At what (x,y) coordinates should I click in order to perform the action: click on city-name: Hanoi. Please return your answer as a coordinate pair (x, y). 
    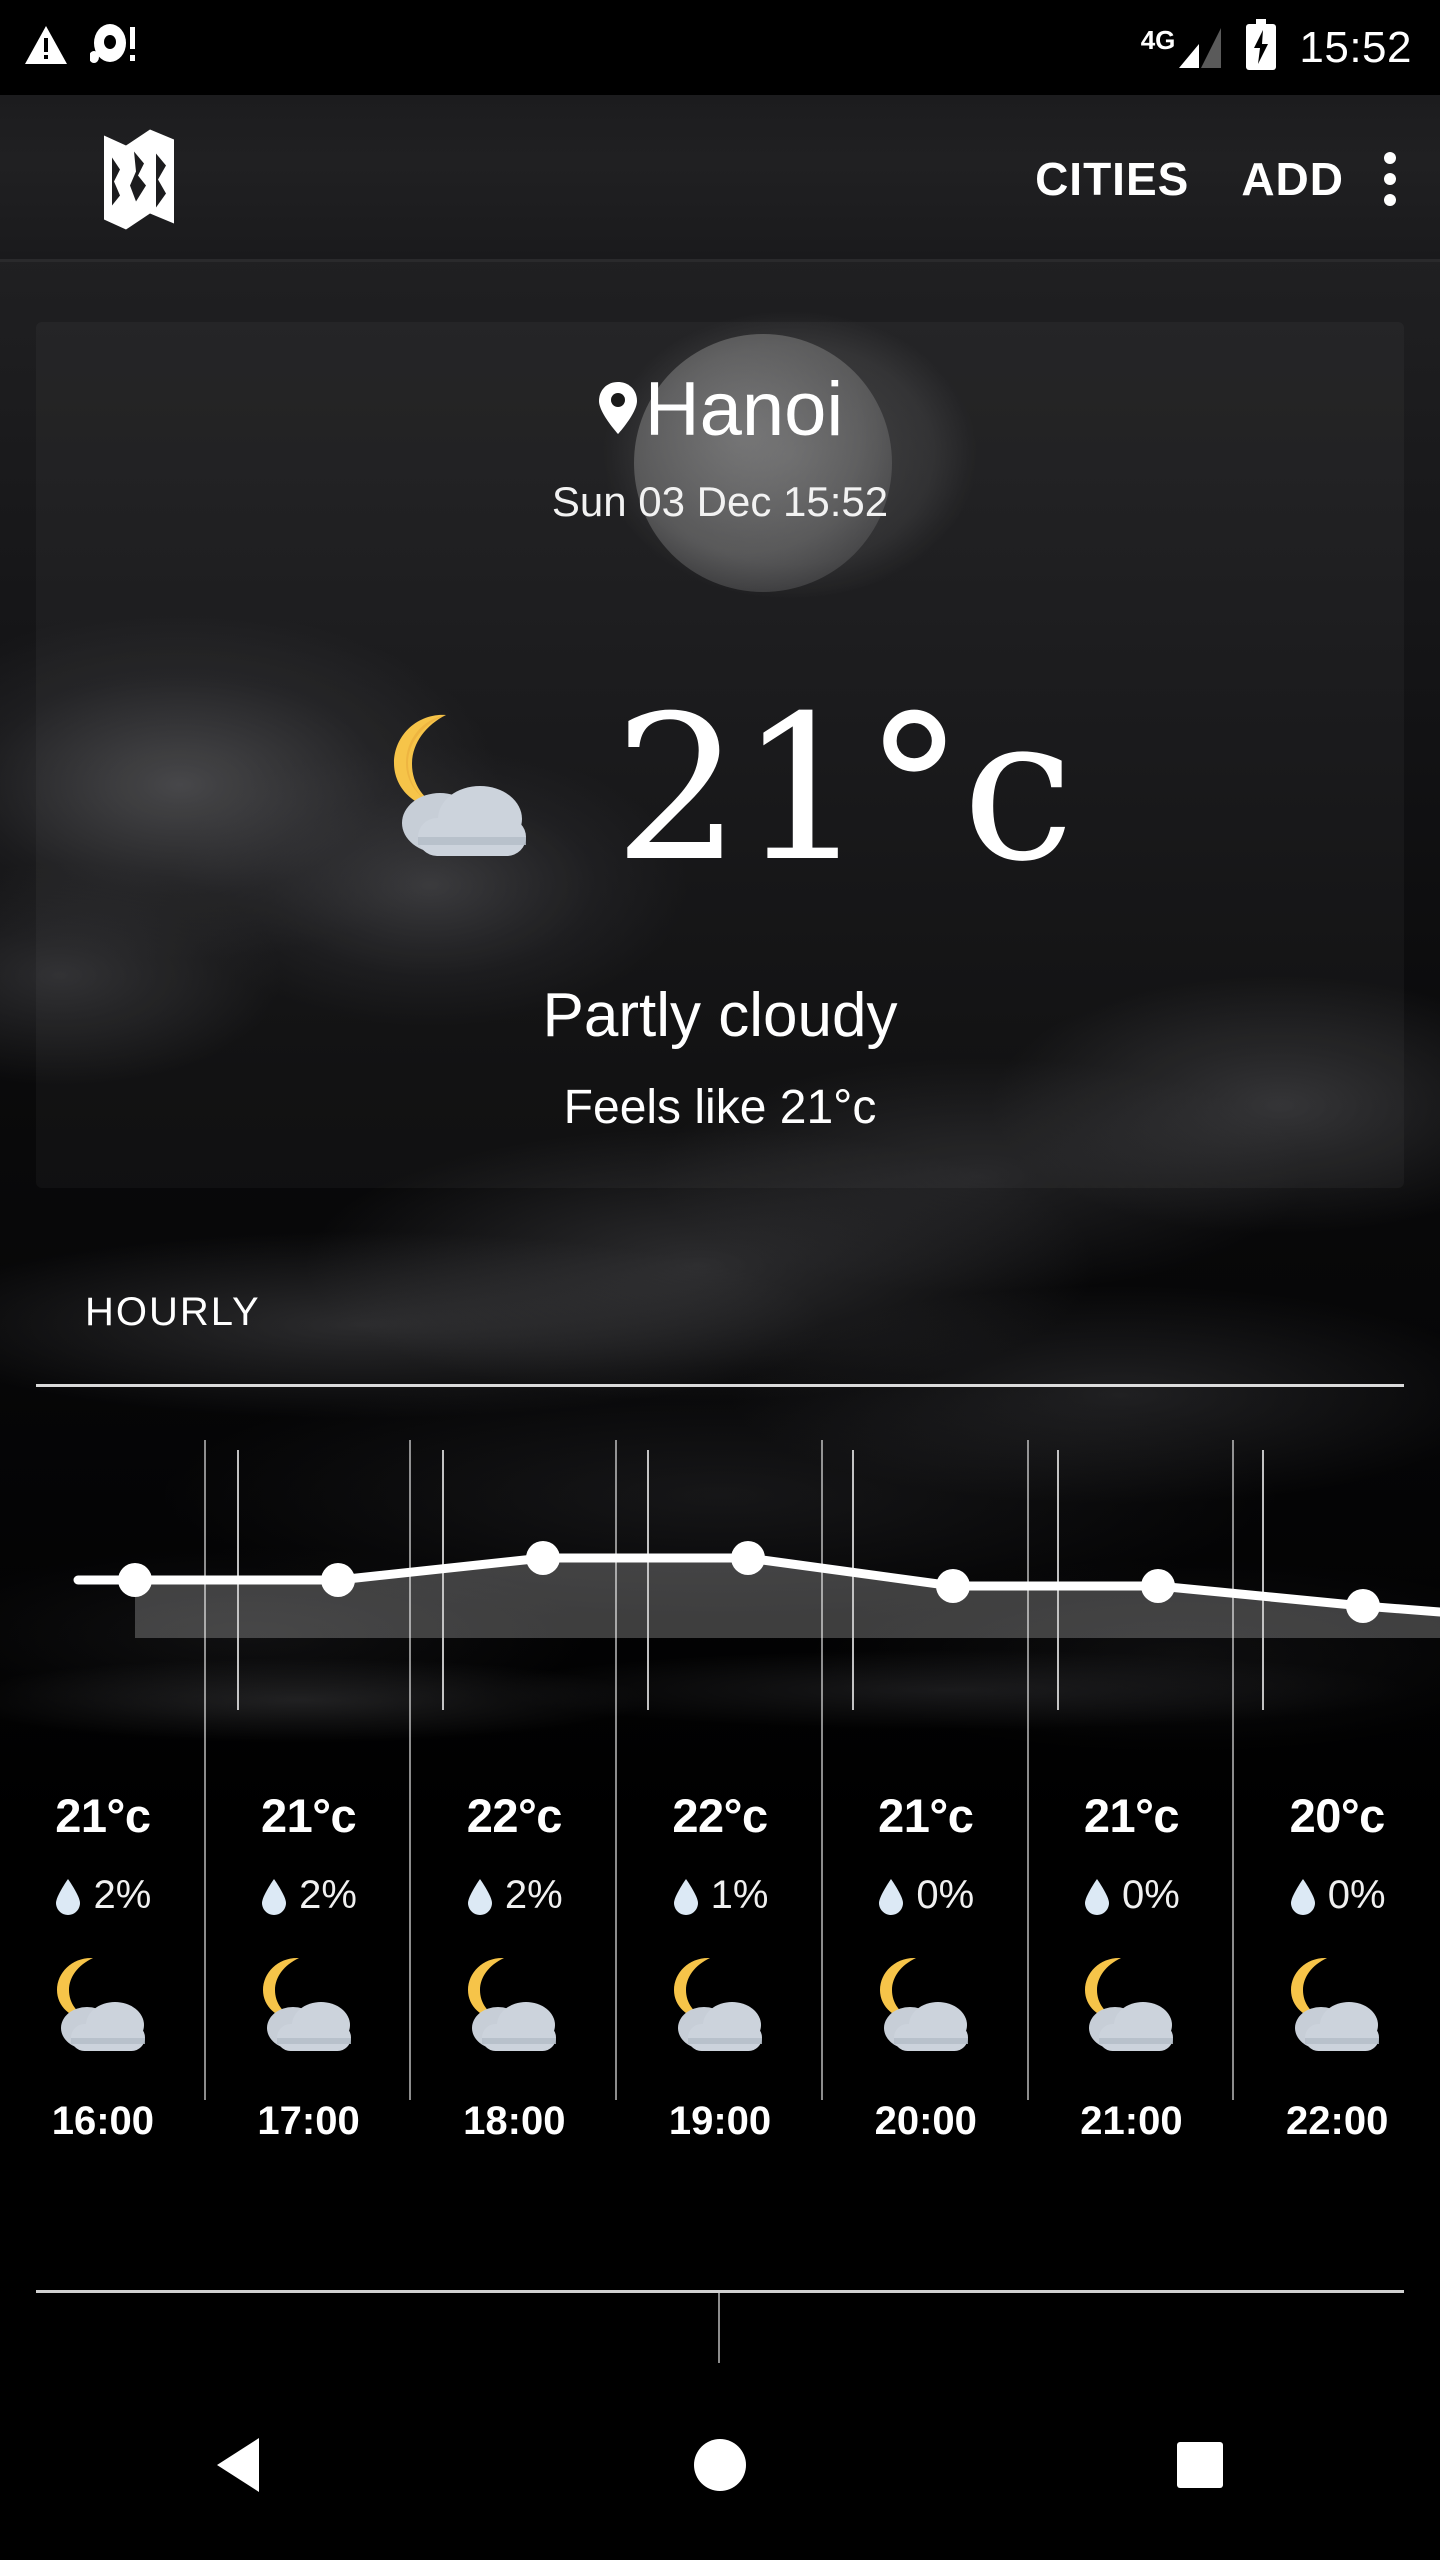
    Looking at the image, I should click on (744, 409).